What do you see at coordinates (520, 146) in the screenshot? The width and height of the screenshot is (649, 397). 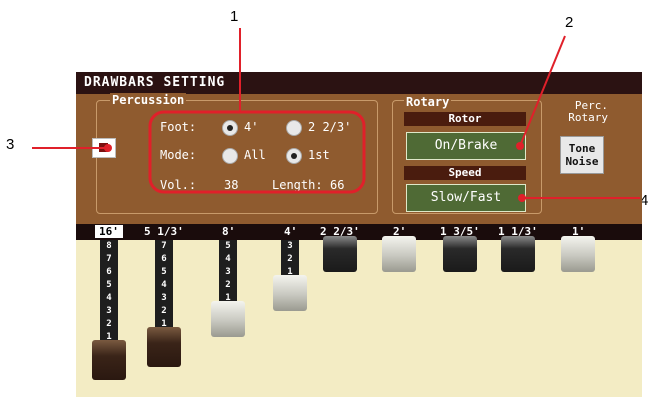 I see `callout-2-dot` at bounding box center [520, 146].